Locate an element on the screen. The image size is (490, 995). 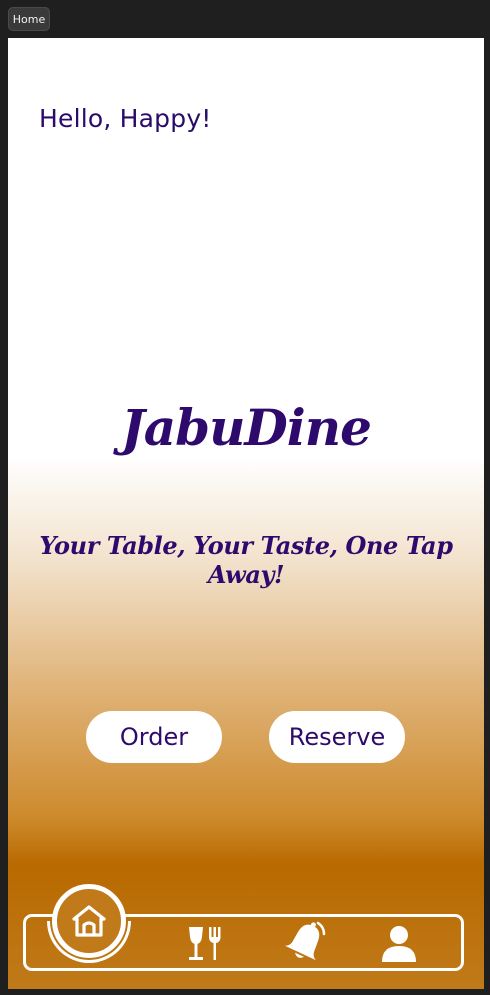
nav-item-notifications is located at coordinates (305, 943).